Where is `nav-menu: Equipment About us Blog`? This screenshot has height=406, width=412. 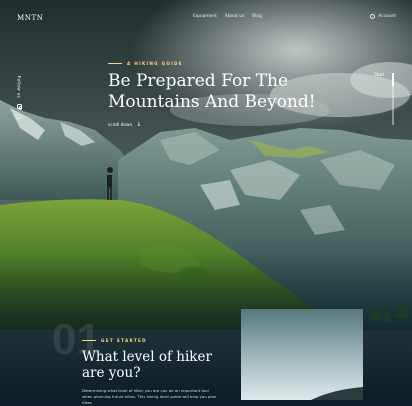 nav-menu: Equipment About us Blog is located at coordinates (227, 16).